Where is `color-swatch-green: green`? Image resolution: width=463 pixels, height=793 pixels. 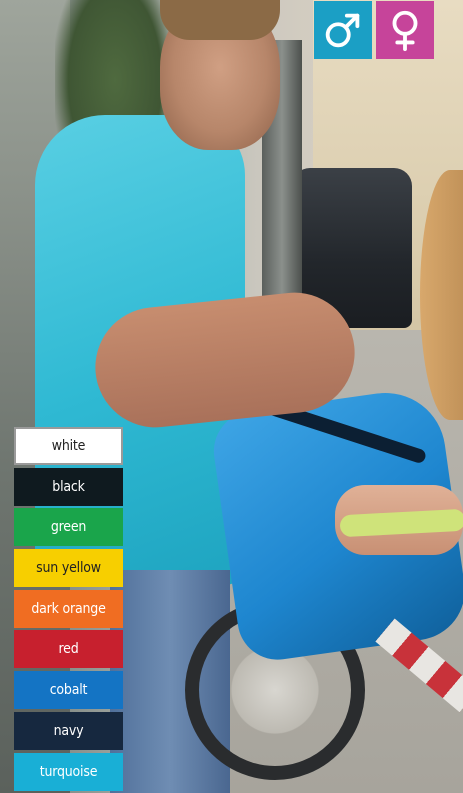 color-swatch-green: green is located at coordinates (68, 527).